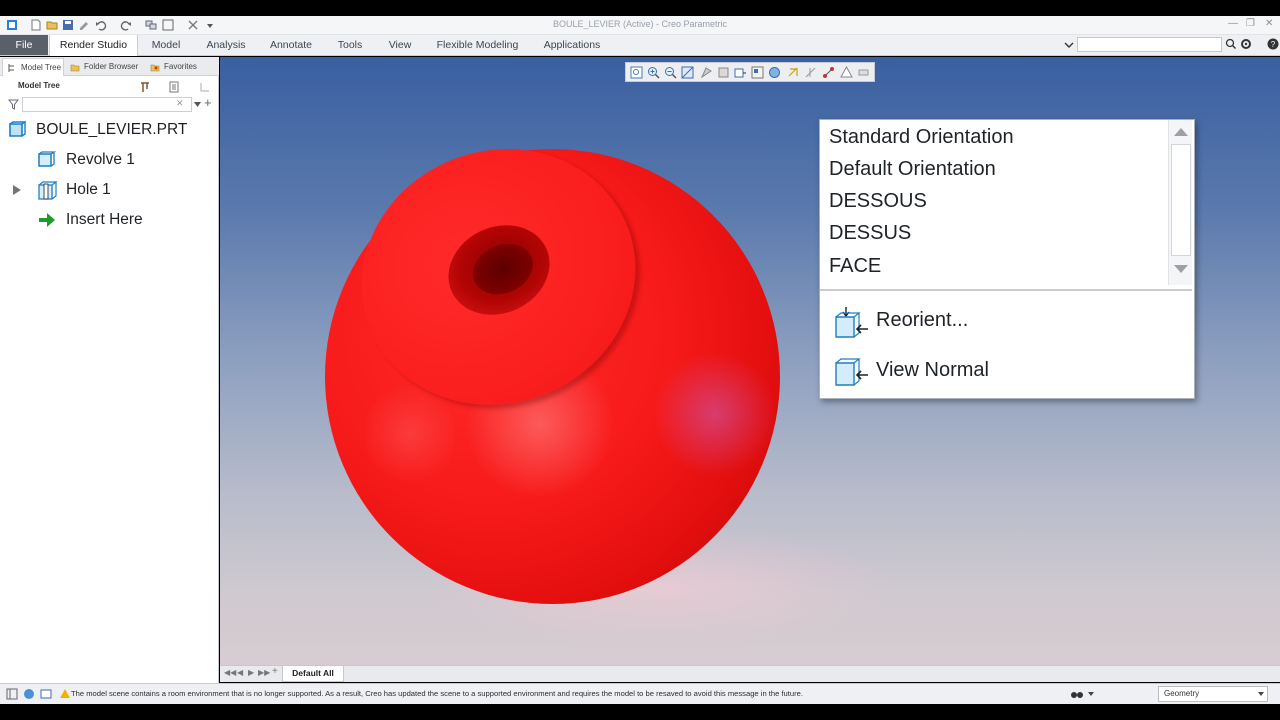 The height and width of the screenshot is (720, 1280). Describe the element at coordinates (313, 674) in the screenshot. I see `tab-default-all: Default All` at that location.